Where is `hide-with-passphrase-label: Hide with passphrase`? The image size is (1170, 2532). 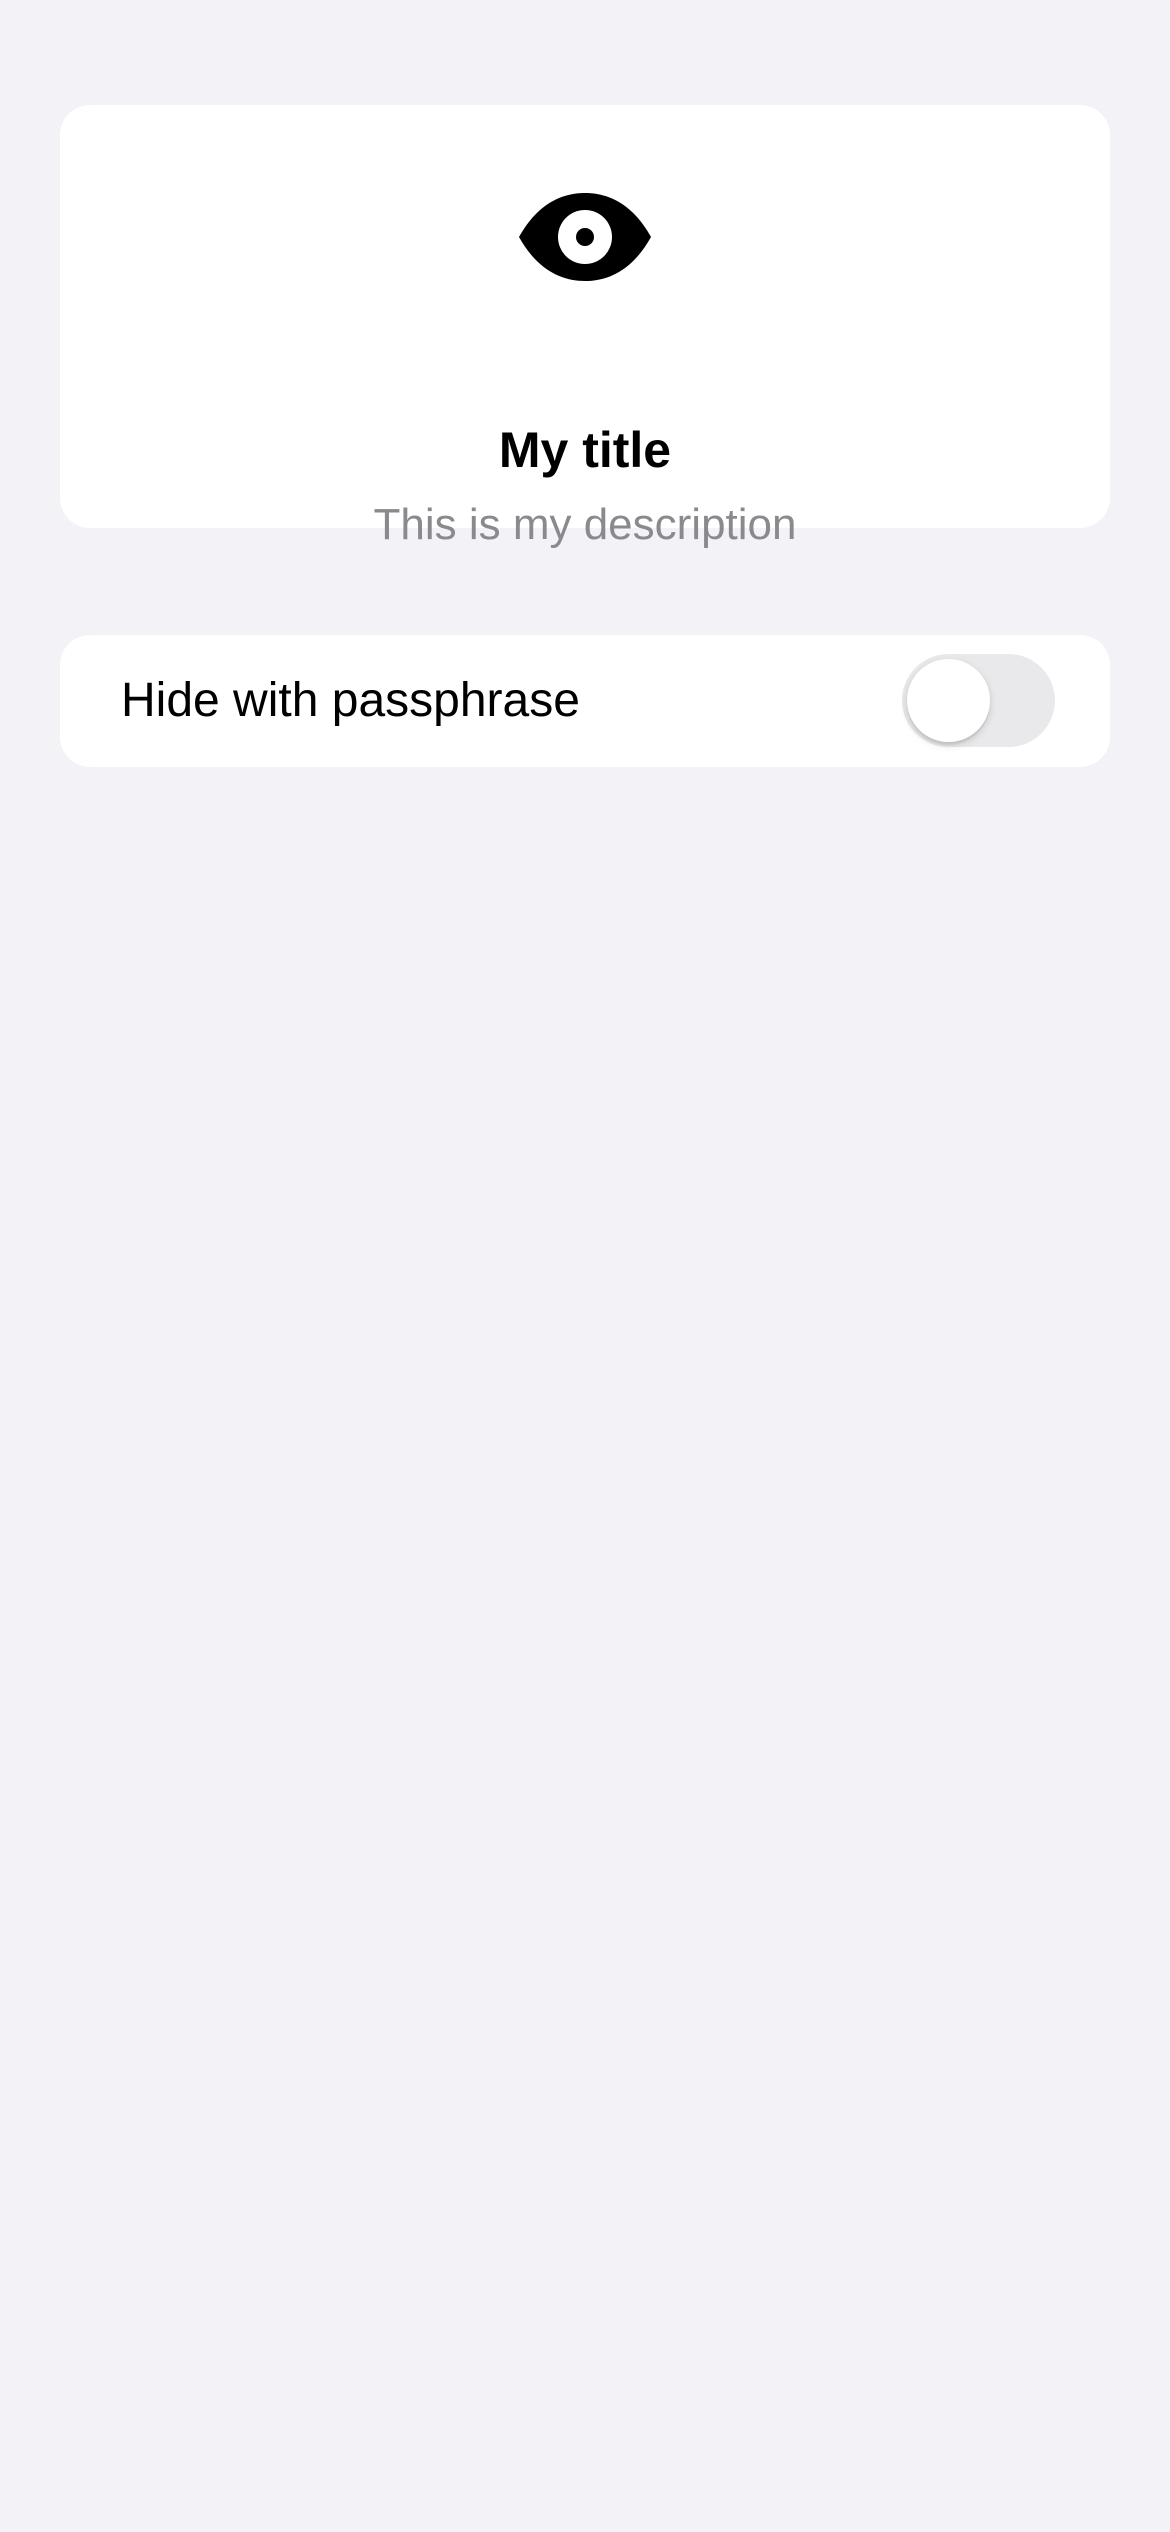
hide-with-passphrase-label: Hide with passphrase is located at coordinates (350, 700).